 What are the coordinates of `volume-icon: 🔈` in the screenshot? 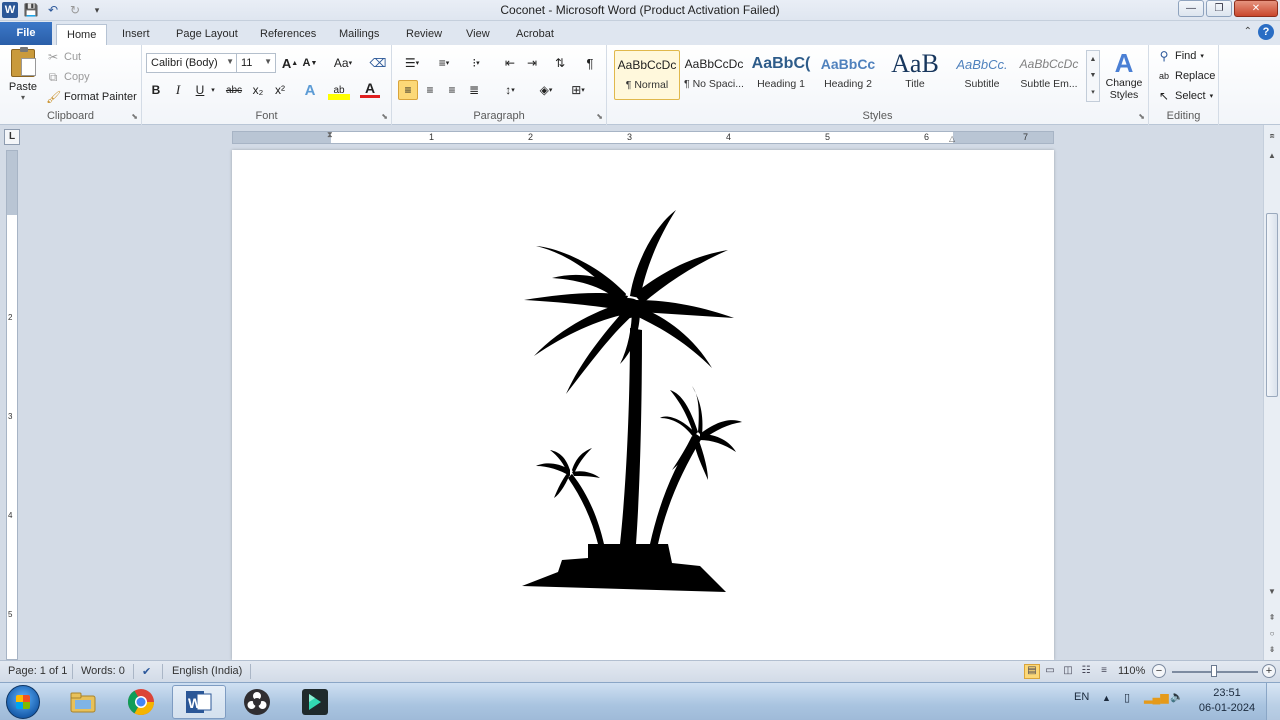 It's located at (1177, 696).